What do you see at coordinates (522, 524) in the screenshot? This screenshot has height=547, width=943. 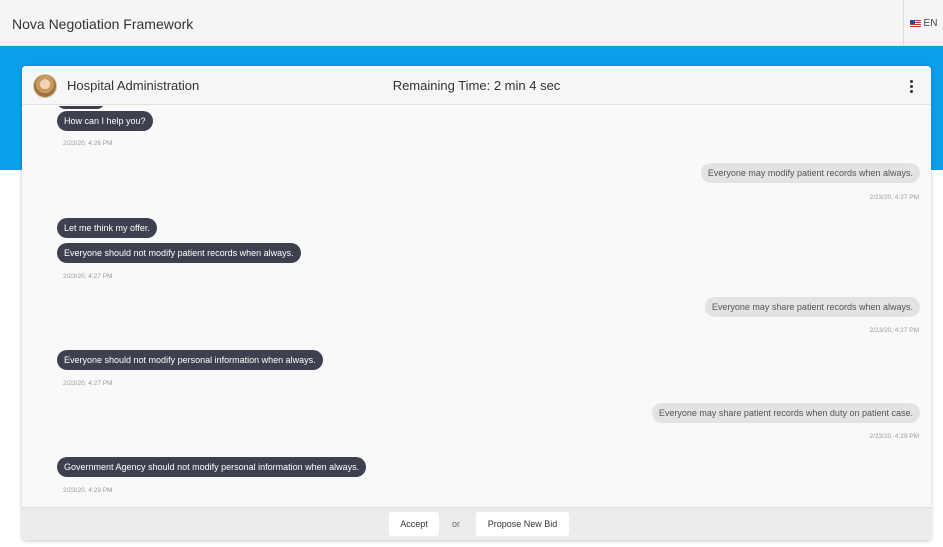 I see `propose-new-bid-button: Propose New Bid` at bounding box center [522, 524].